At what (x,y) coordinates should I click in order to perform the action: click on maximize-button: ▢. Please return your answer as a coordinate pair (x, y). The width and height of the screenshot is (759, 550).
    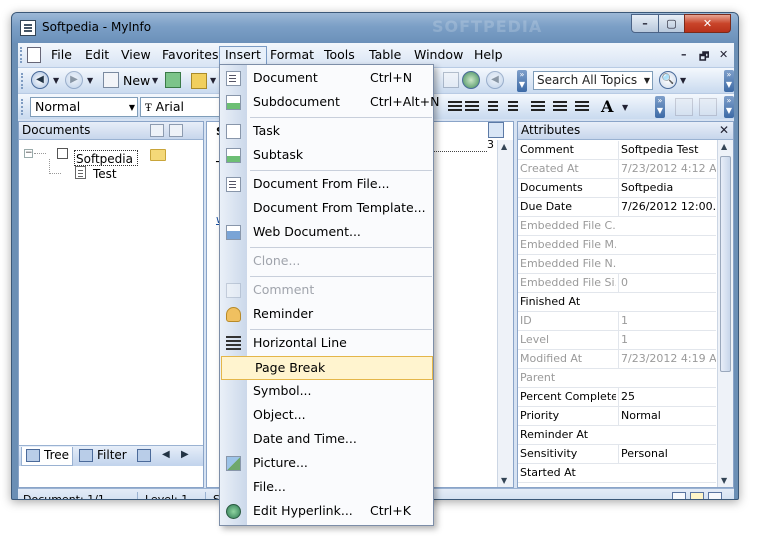
    Looking at the image, I should click on (671, 23).